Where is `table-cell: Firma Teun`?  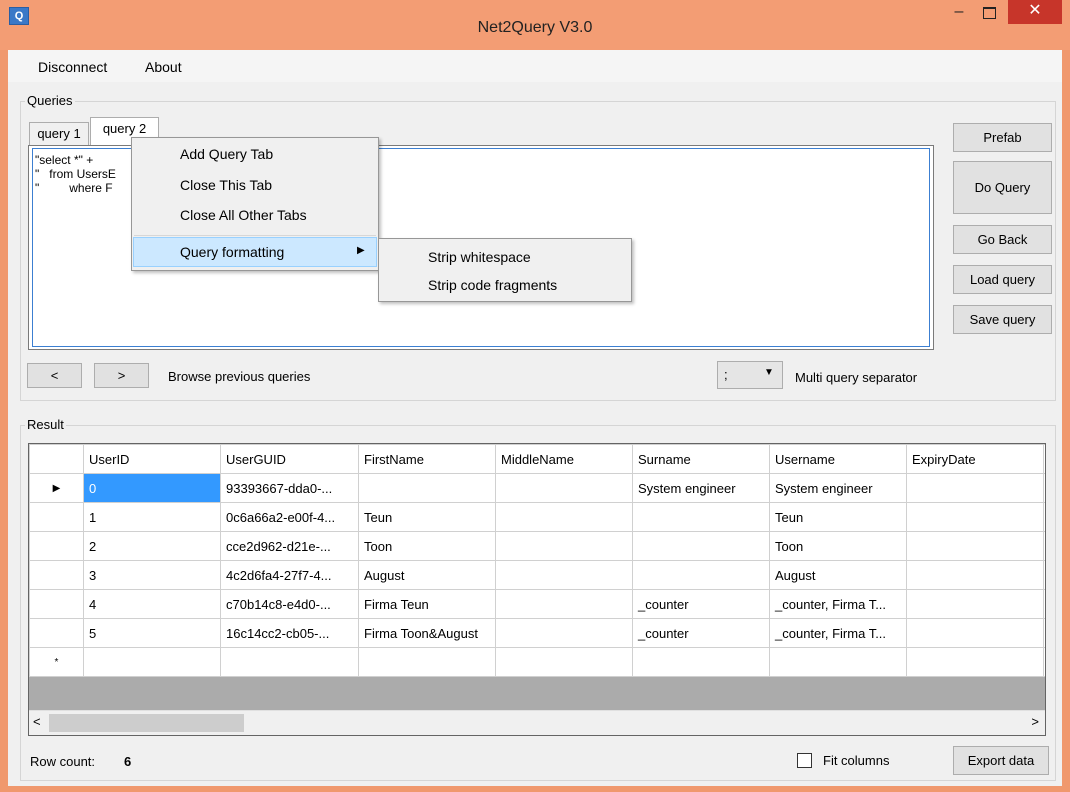
table-cell: Firma Teun is located at coordinates (427, 604).